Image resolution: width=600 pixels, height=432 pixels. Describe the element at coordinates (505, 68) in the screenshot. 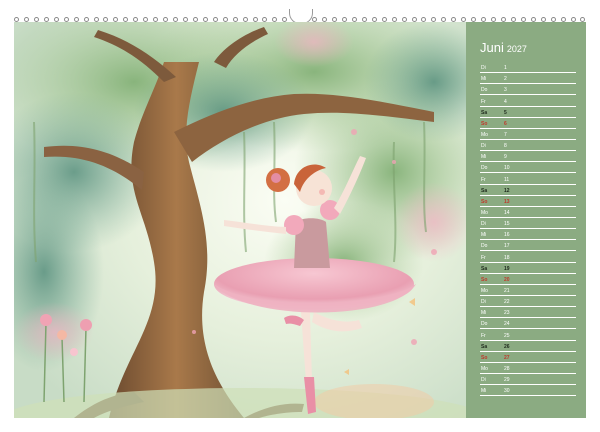

I see `day-number: 1` at that location.